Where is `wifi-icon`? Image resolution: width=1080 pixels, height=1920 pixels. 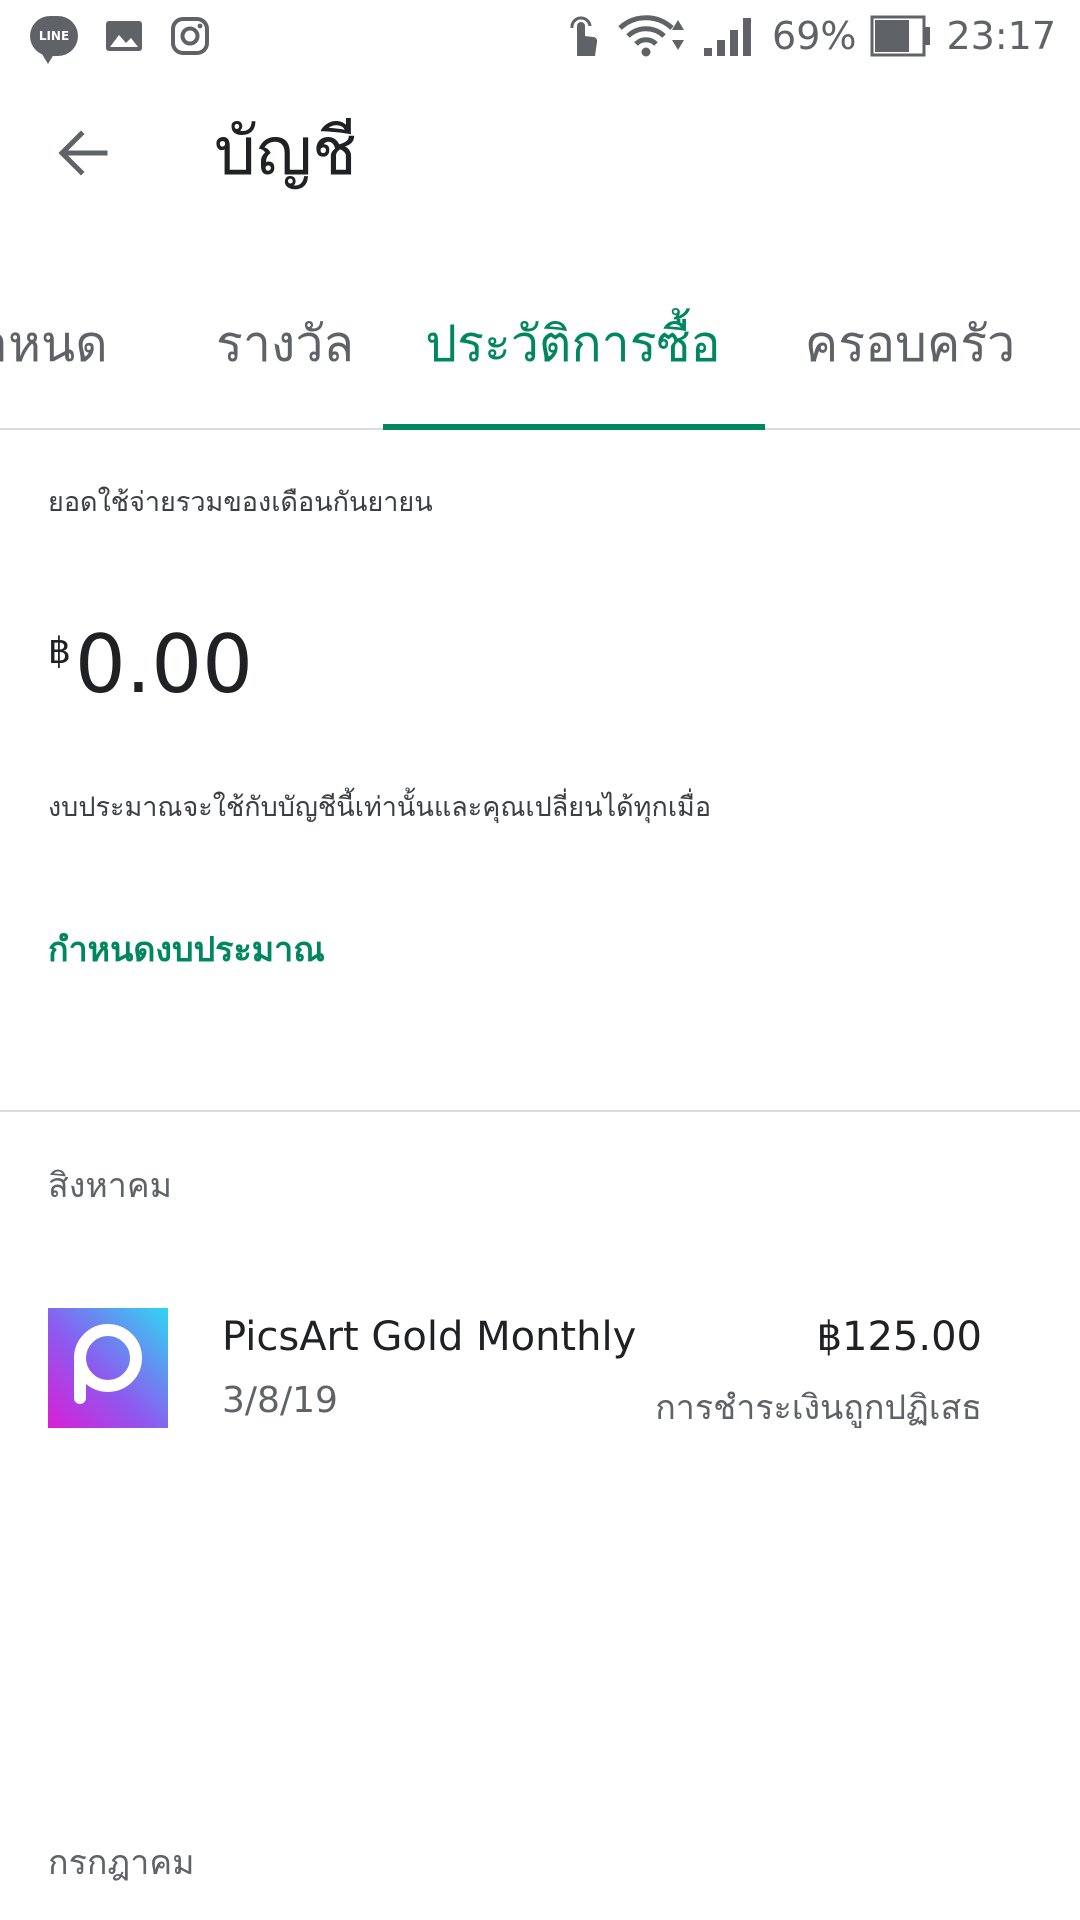
wifi-icon is located at coordinates (652, 36).